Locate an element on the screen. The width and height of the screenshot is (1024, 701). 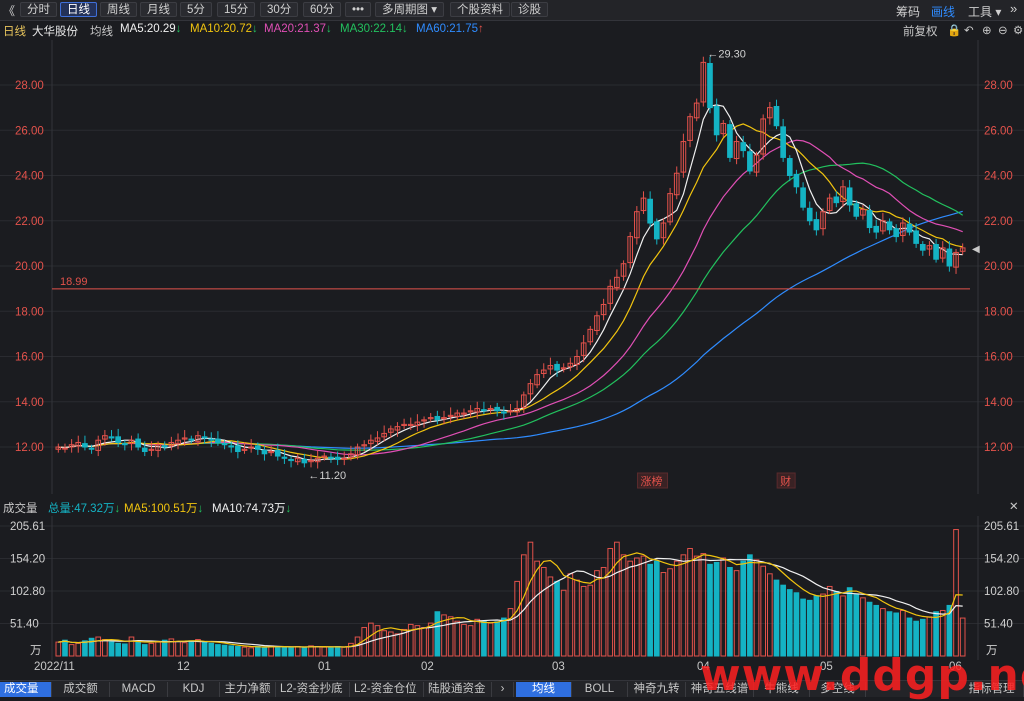
tab-60min: 60分 is located at coordinates (322, 9).